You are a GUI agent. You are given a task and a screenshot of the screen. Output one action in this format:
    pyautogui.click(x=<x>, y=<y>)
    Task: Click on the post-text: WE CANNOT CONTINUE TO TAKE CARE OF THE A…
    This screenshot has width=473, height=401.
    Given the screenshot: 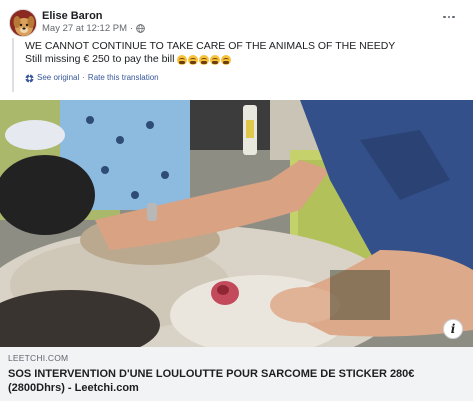 What is the action you would take?
    pyautogui.click(x=232, y=65)
    